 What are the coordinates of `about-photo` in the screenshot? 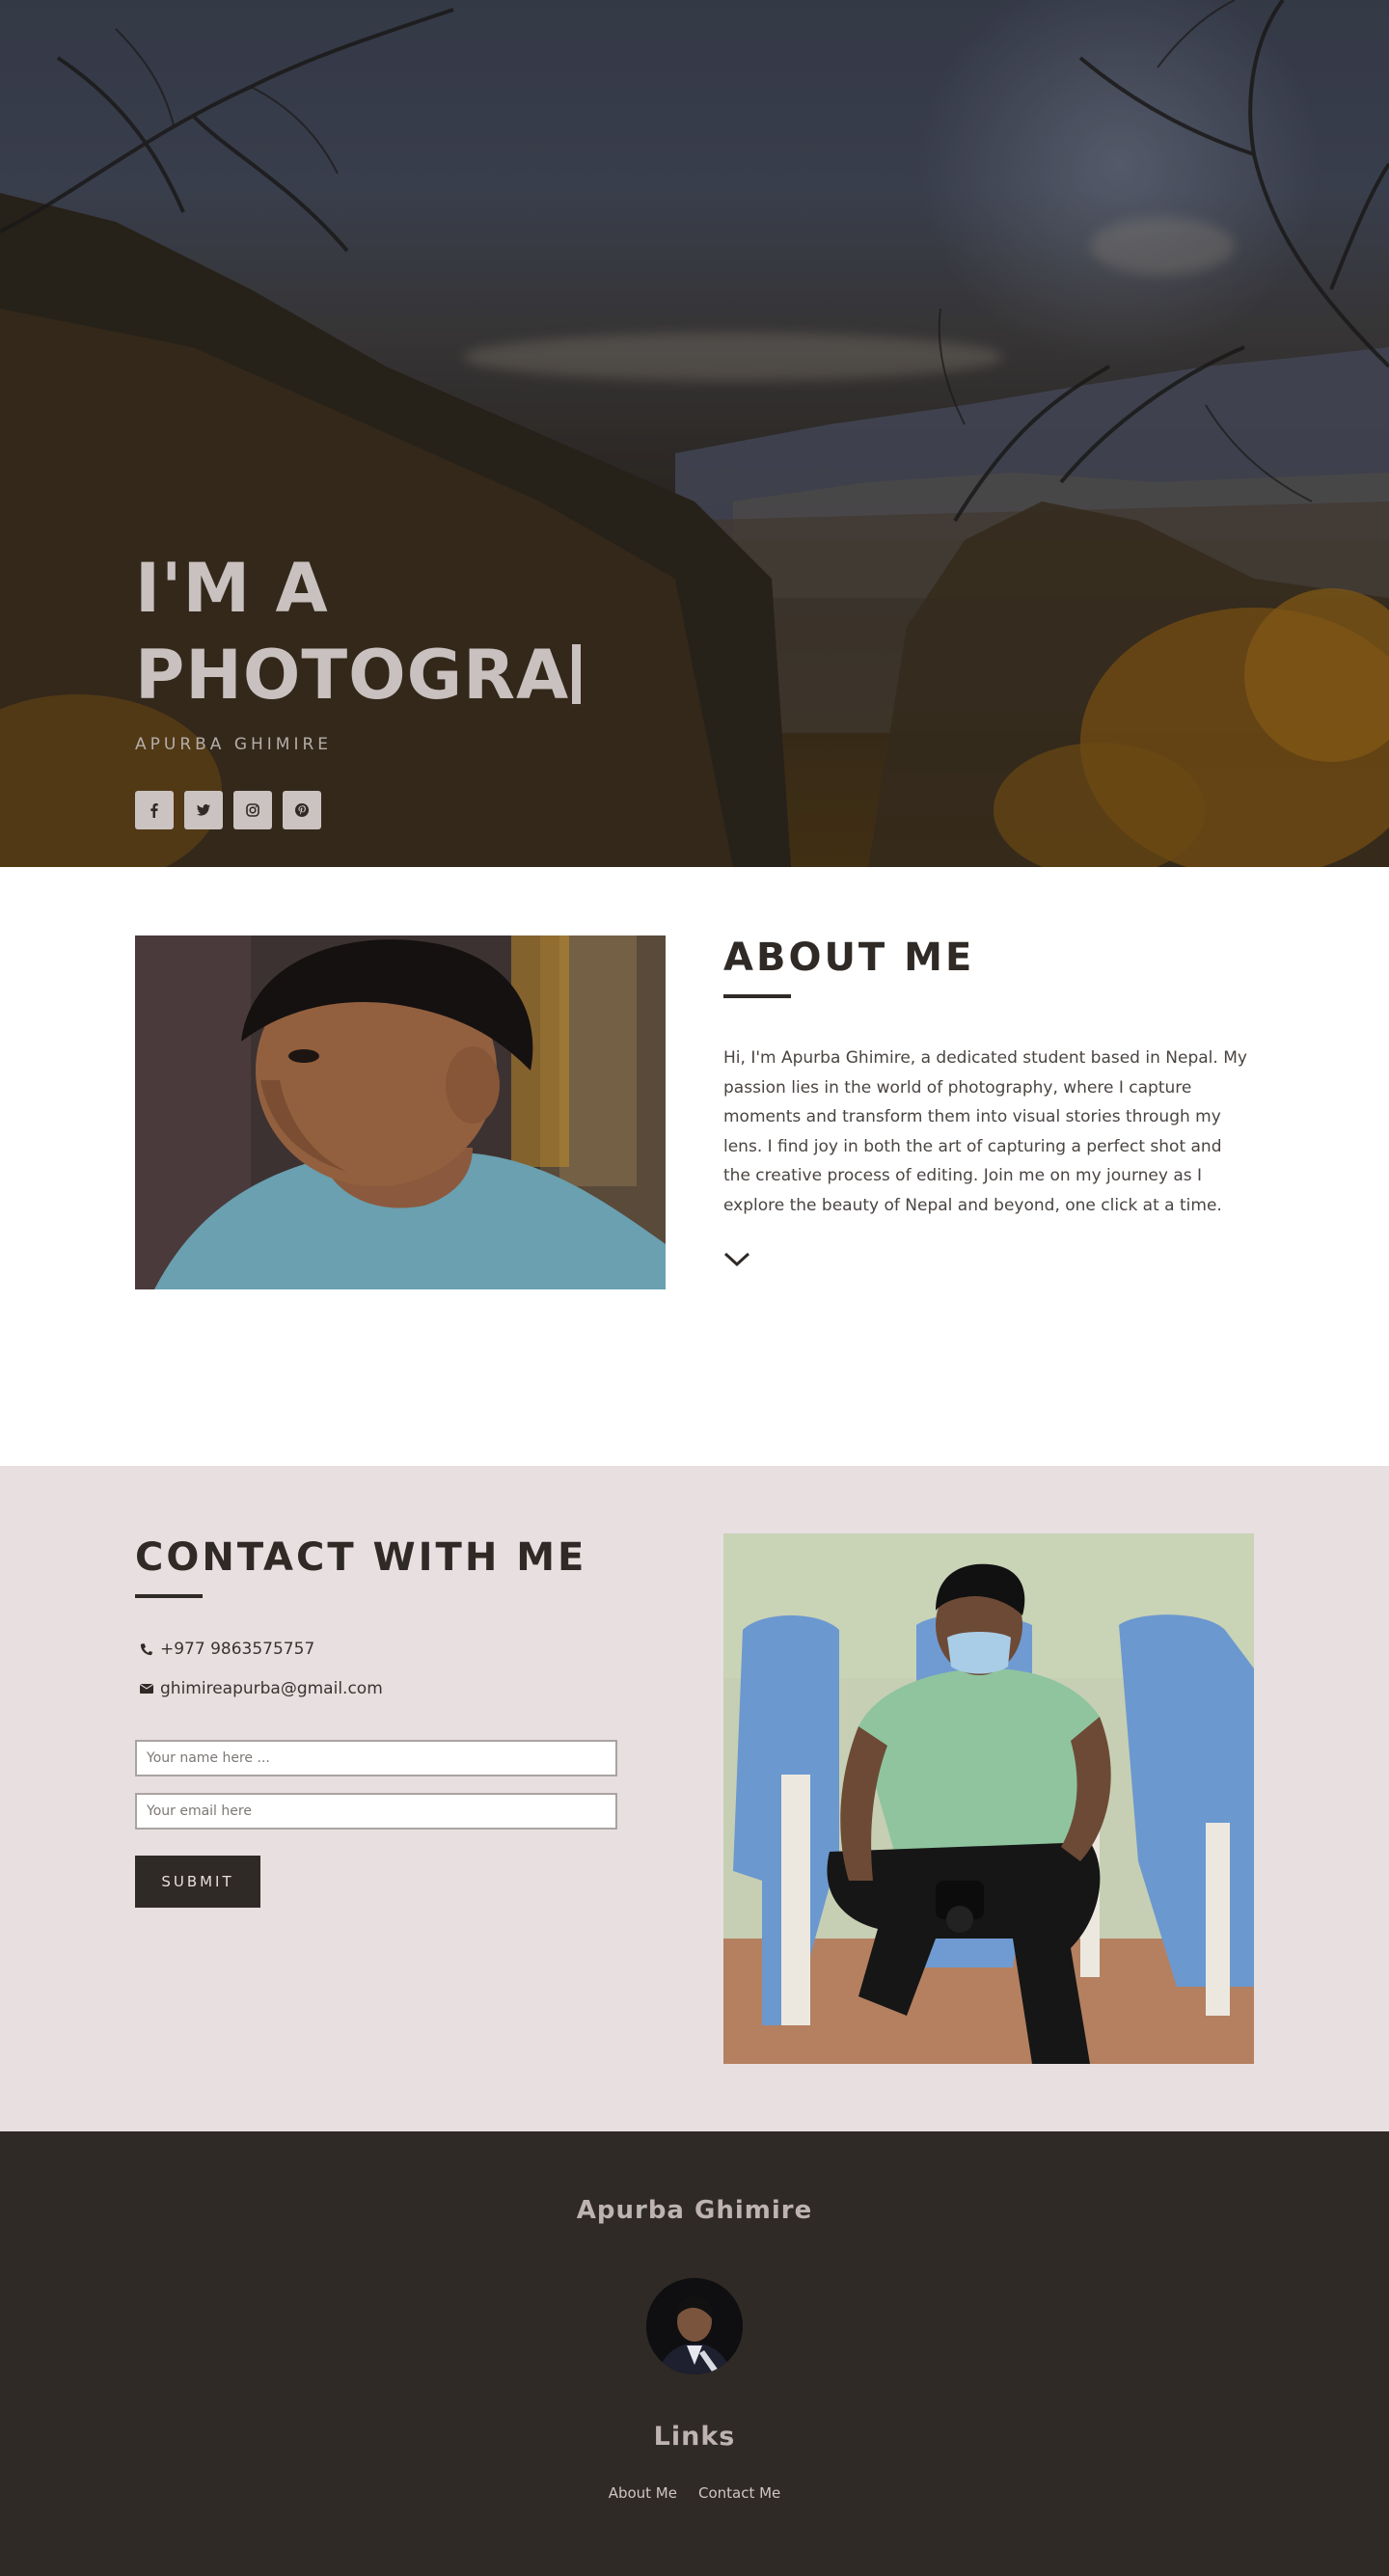 It's located at (400, 1112).